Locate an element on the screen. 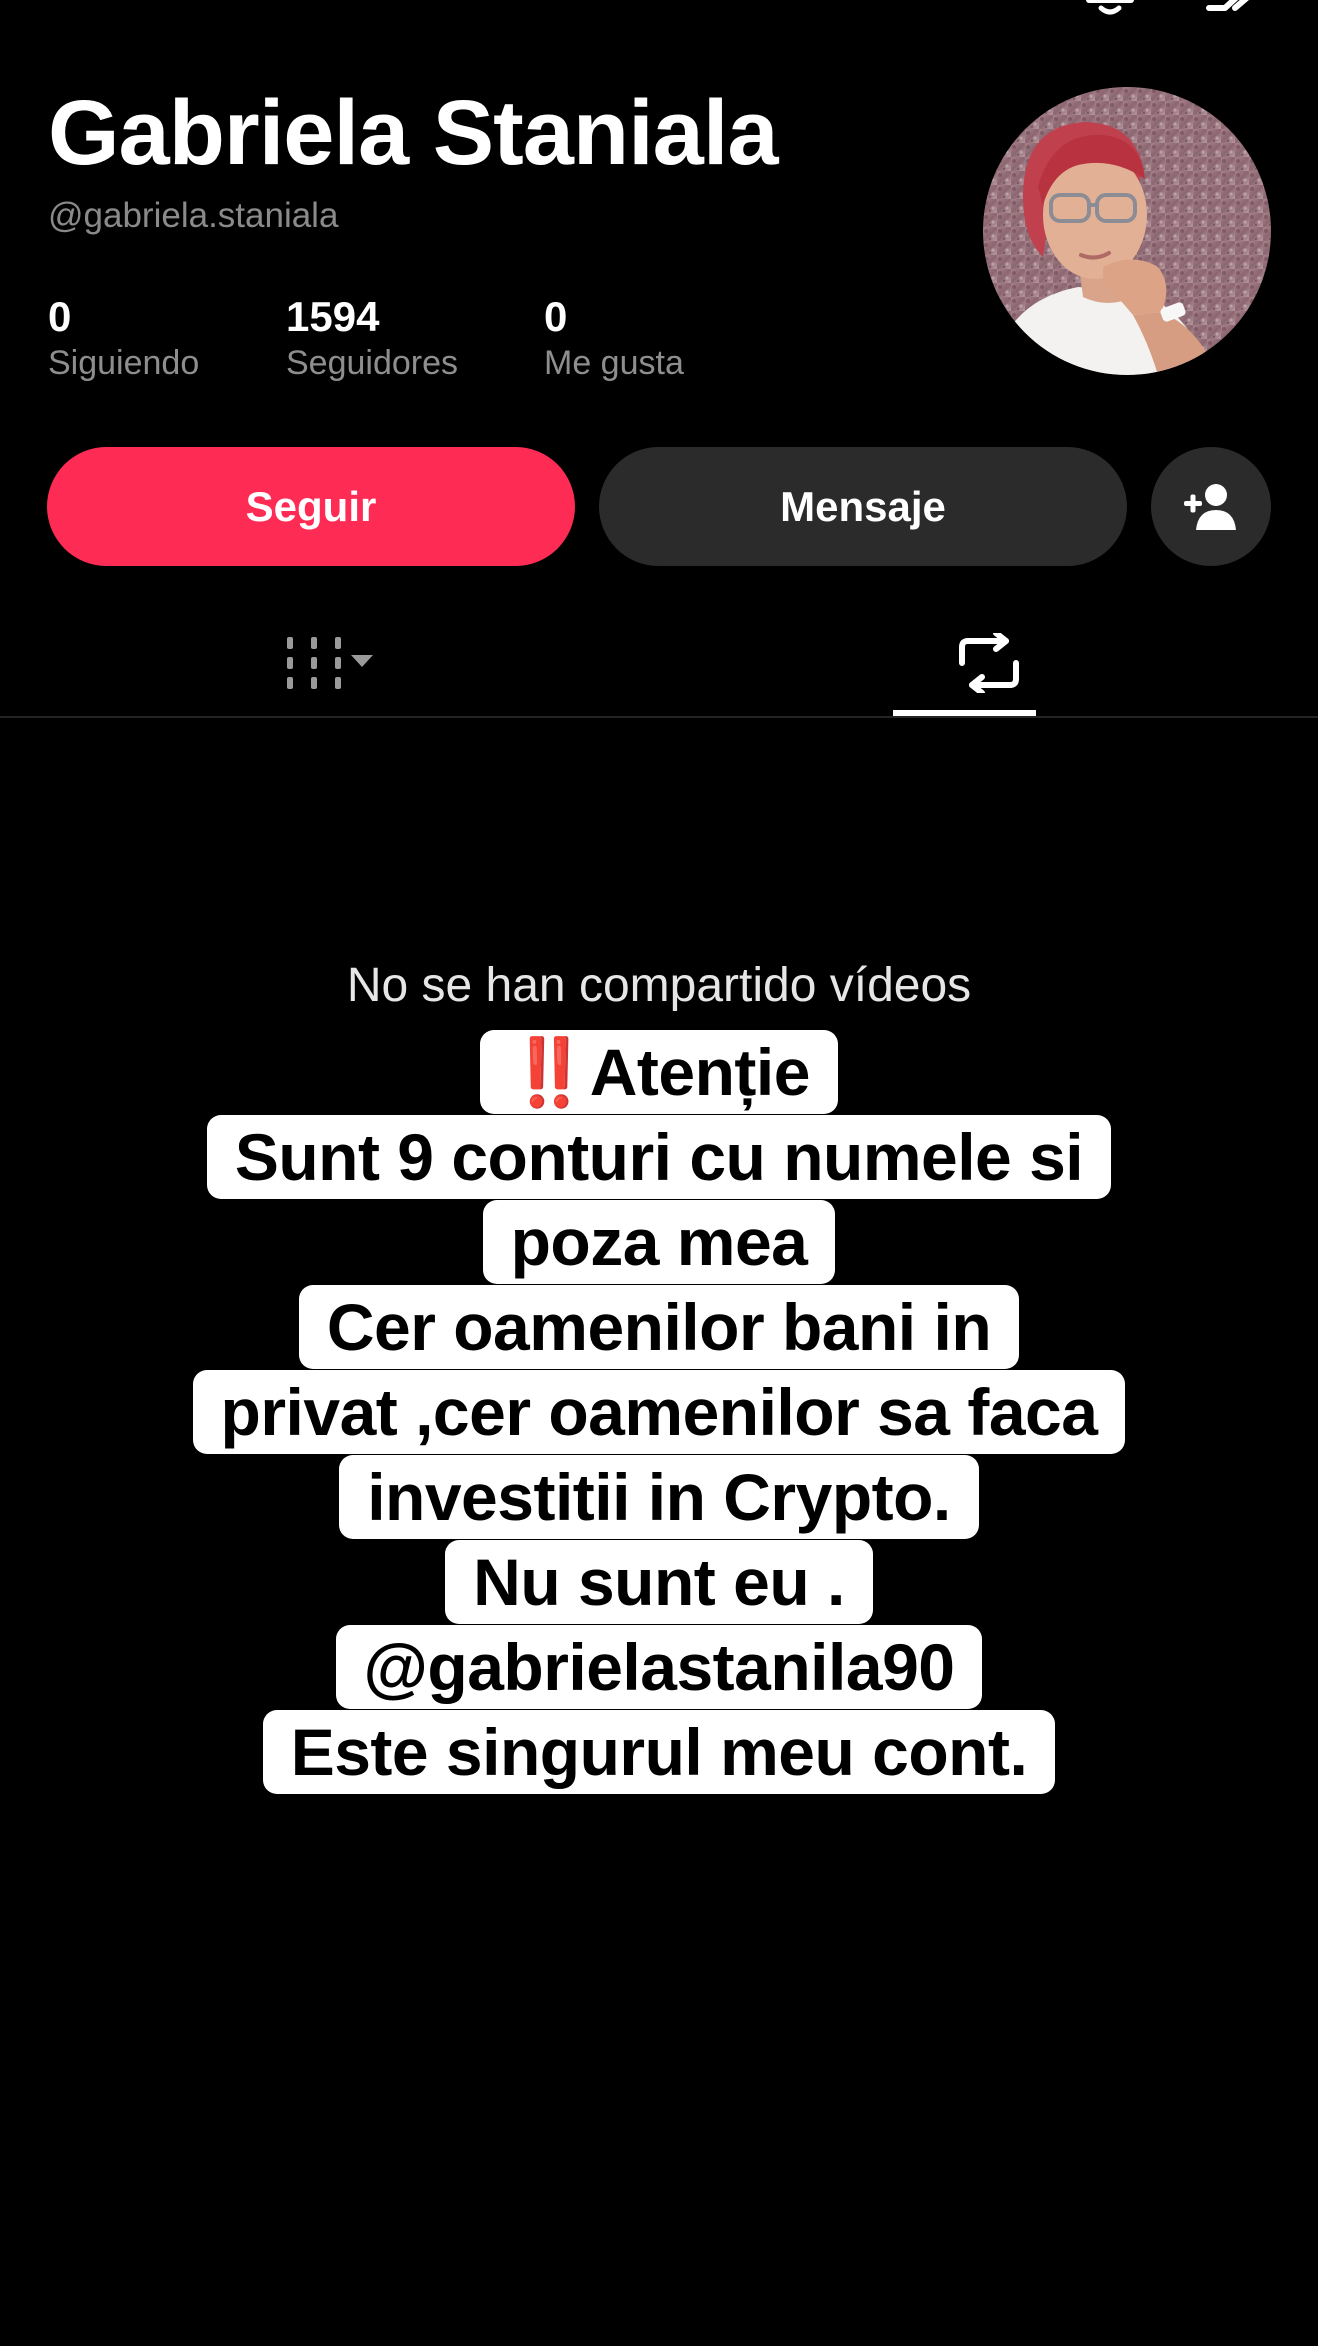 This screenshot has height=2346, width=1318. tabs-divider is located at coordinates (659, 717).